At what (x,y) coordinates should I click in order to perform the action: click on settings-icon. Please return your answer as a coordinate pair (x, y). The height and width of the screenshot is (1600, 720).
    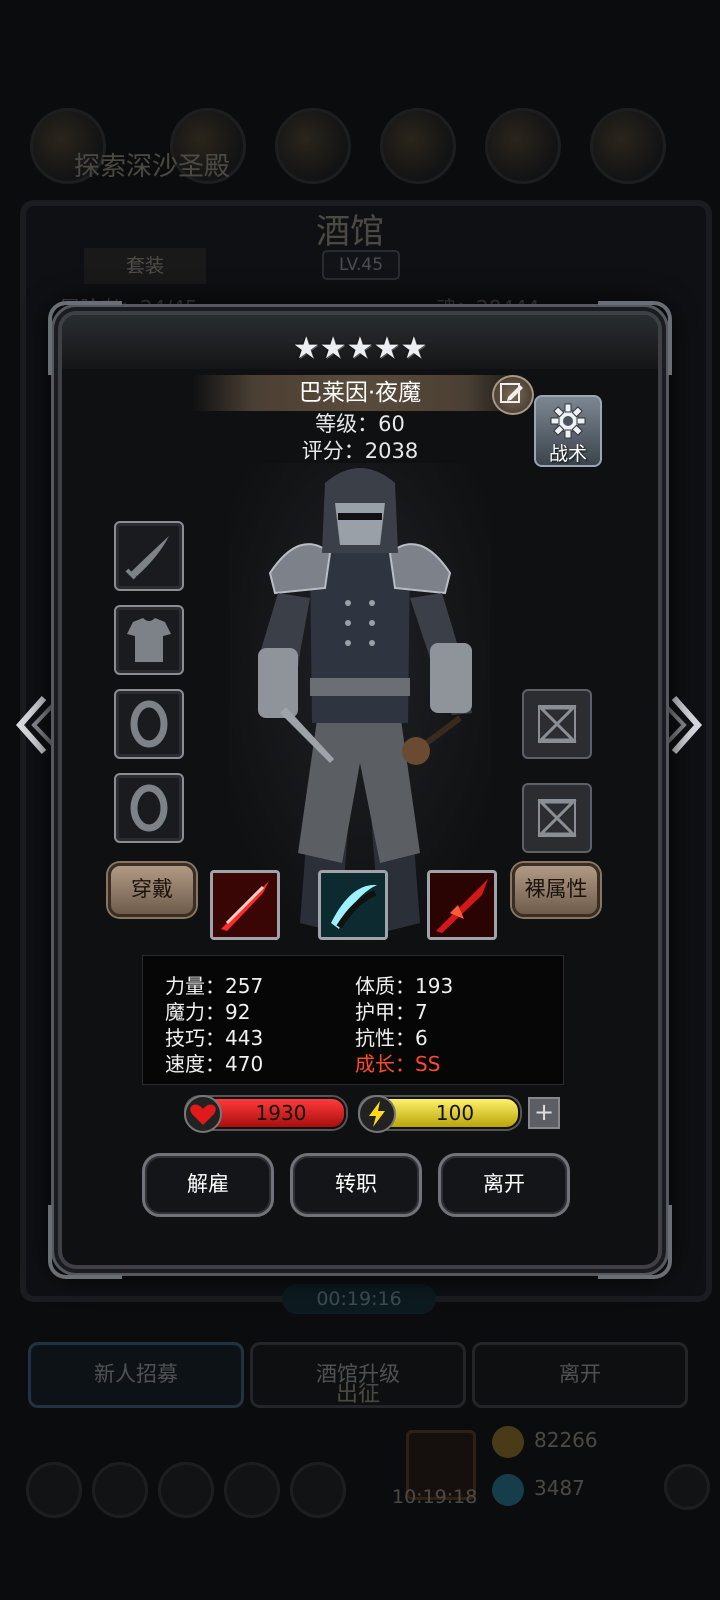
    Looking at the image, I should click on (687, 1487).